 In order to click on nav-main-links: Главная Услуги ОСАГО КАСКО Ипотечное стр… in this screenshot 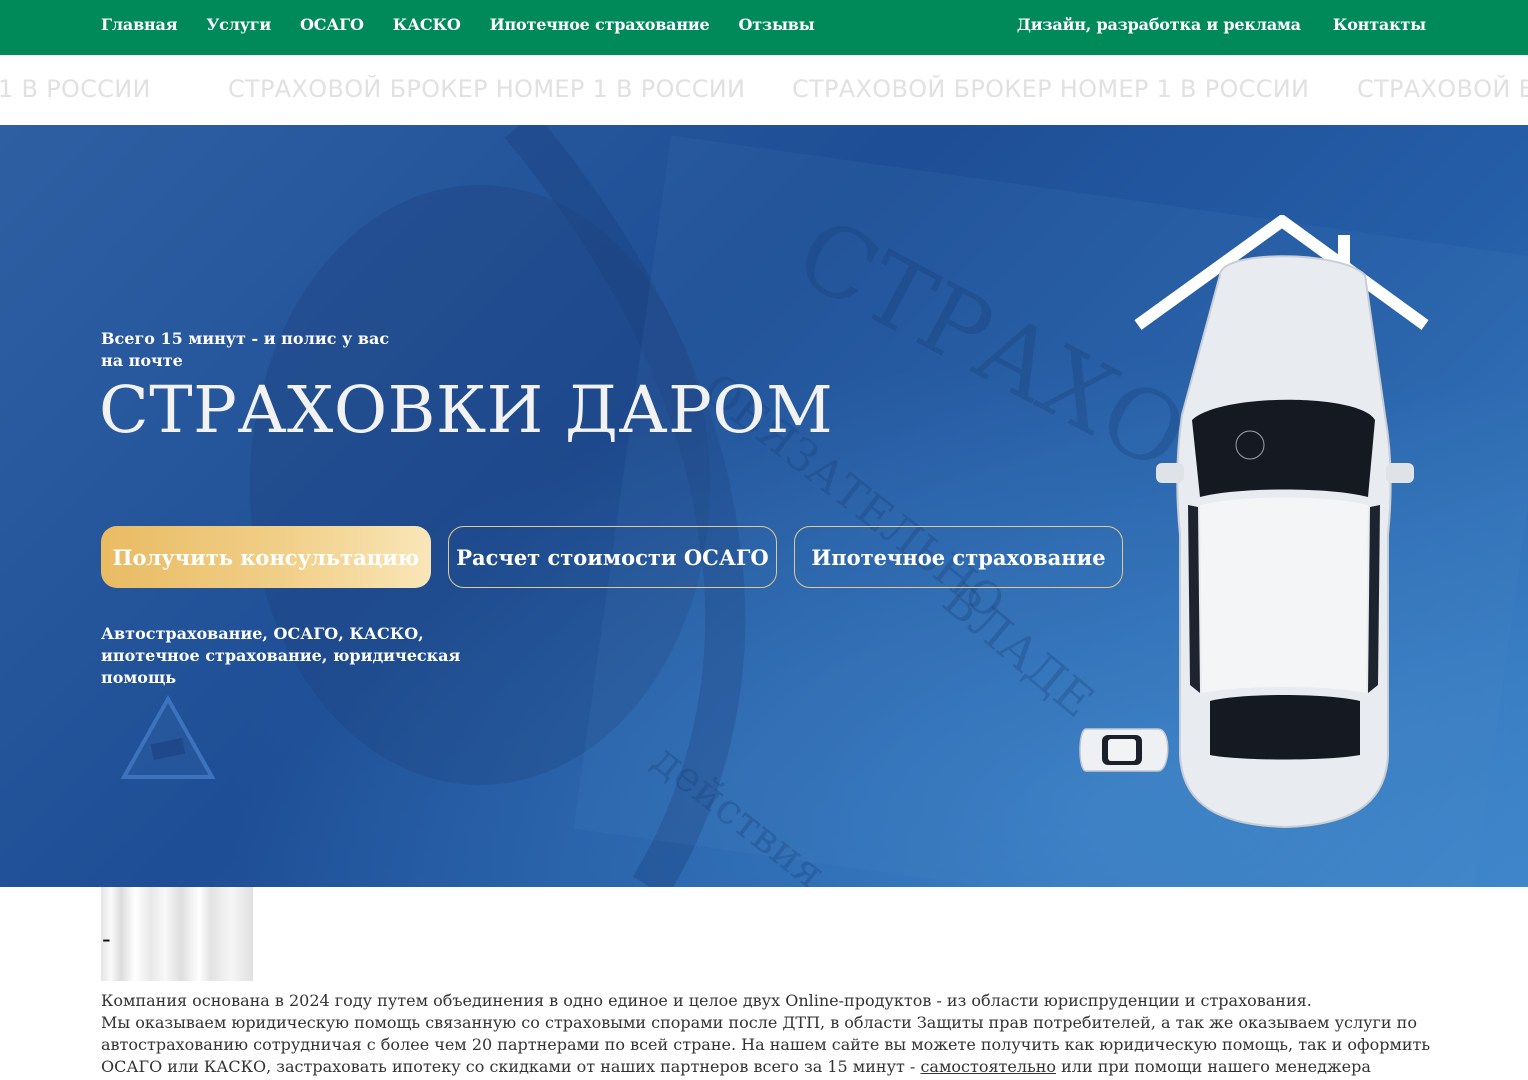, I will do `click(458, 24)`.